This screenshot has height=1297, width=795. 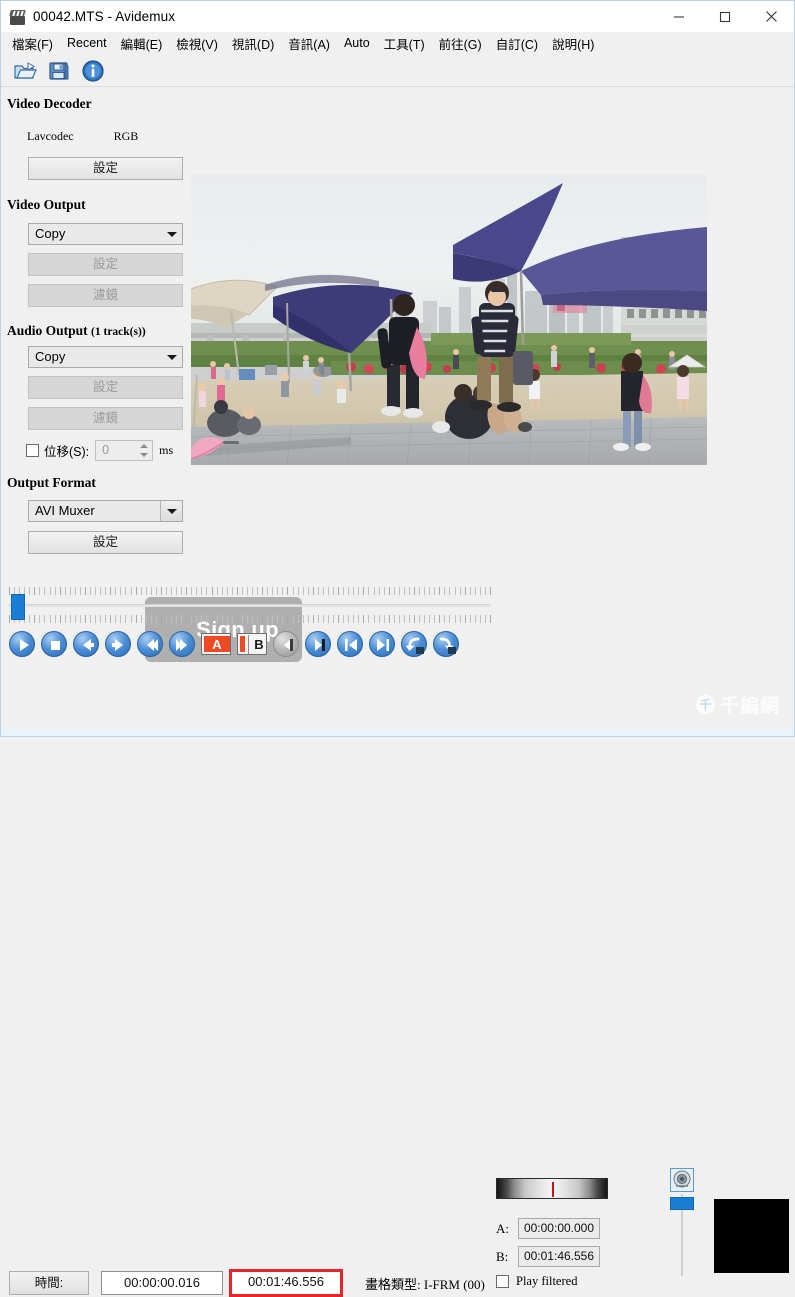 What do you see at coordinates (105, 168) in the screenshot?
I see `video-decoder-configure-button: 設定` at bounding box center [105, 168].